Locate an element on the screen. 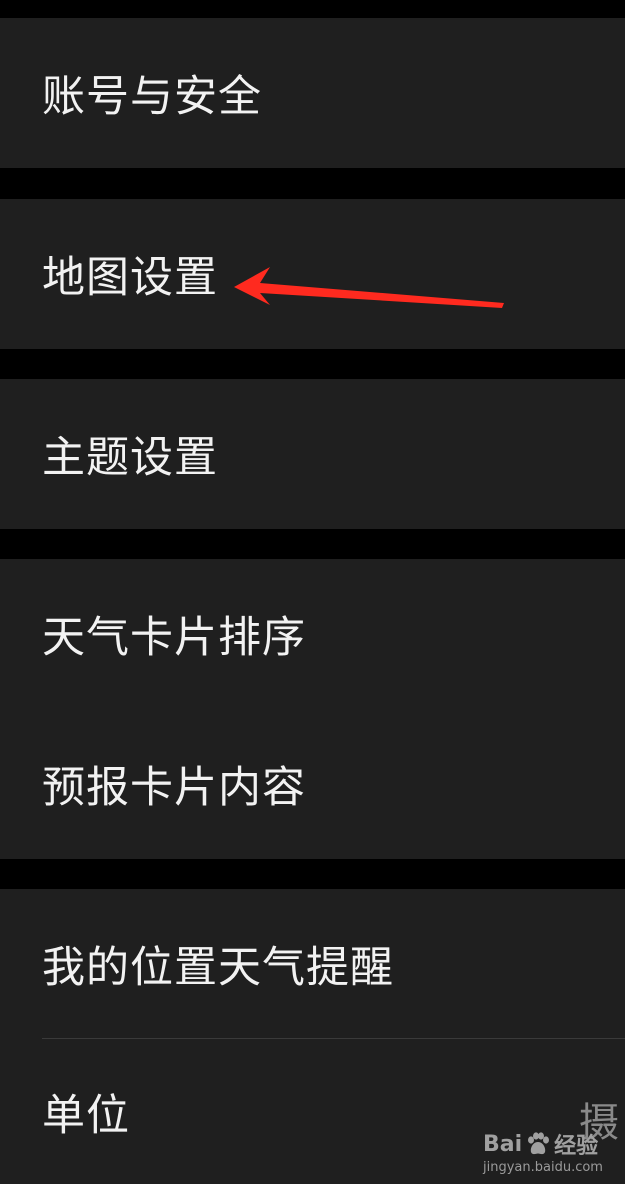 The height and width of the screenshot is (1184, 625). settings-group-theme: 主题设置 is located at coordinates (312, 454).